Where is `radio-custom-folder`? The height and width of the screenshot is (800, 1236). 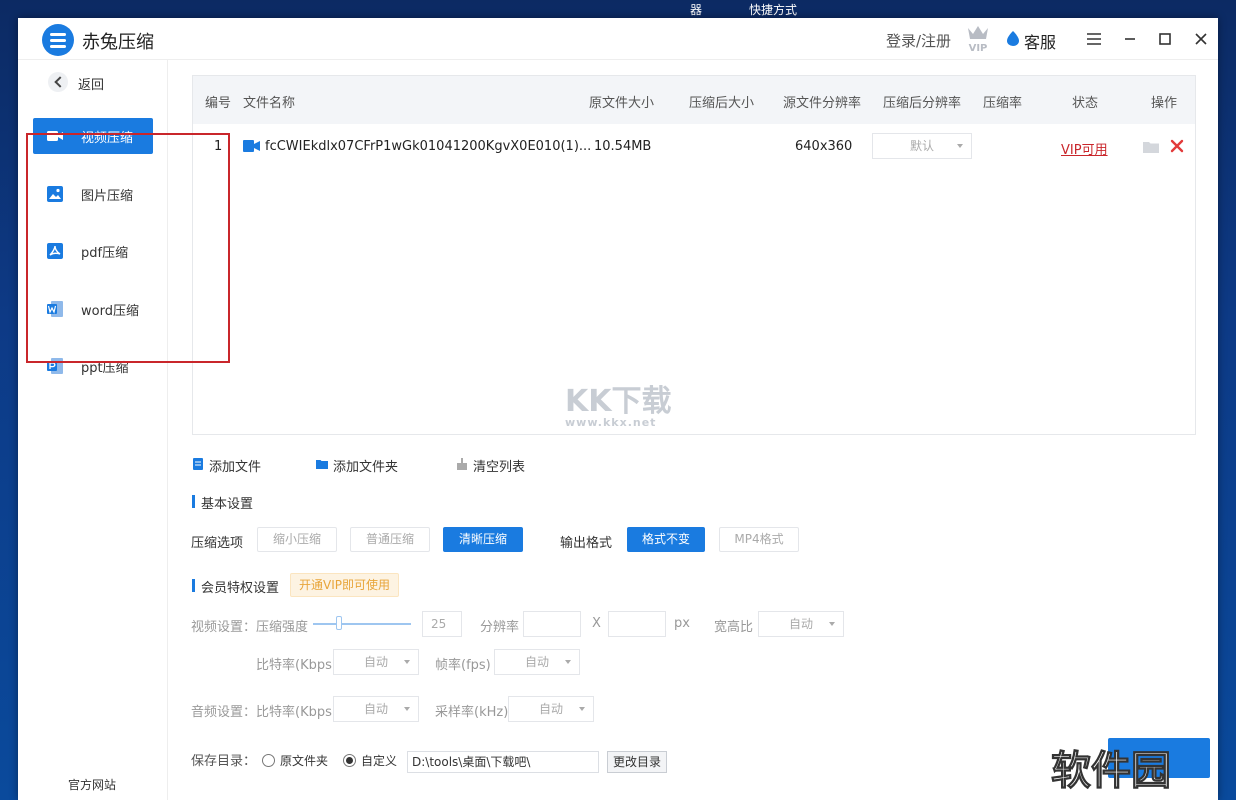 radio-custom-folder is located at coordinates (349, 760).